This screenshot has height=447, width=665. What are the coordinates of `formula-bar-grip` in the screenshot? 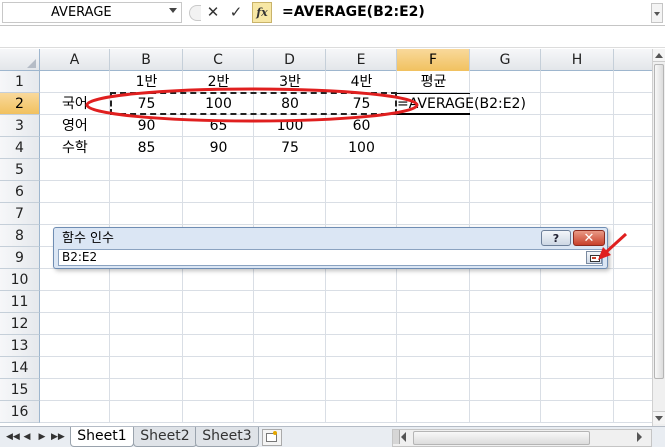 It's located at (195, 13).